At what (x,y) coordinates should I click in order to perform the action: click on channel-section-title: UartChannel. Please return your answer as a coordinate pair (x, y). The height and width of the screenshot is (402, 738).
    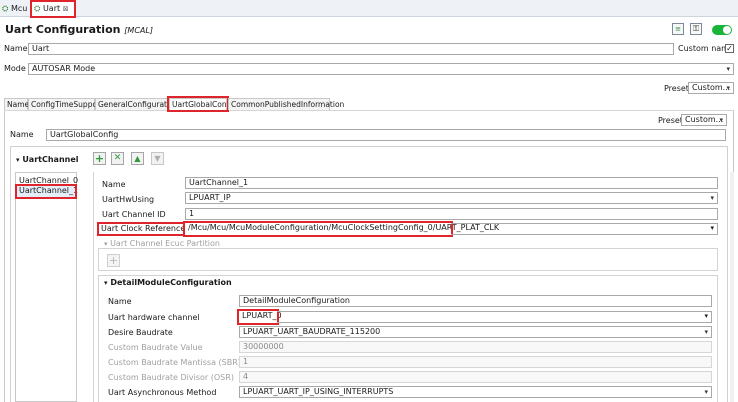
    Looking at the image, I should click on (50, 159).